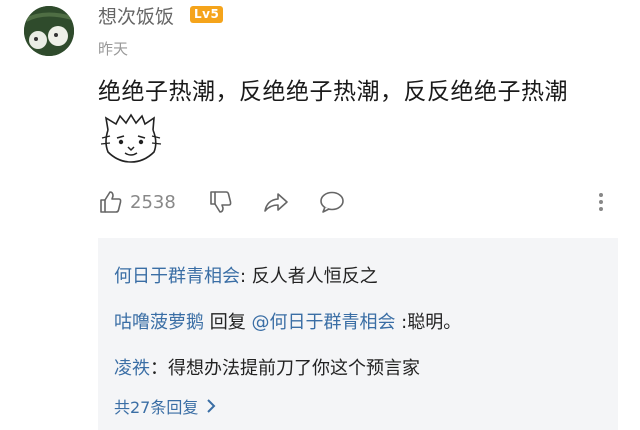 This screenshot has width=640, height=430. Describe the element at coordinates (207, 14) in the screenshot. I see `level-badge: Lv5` at that location.